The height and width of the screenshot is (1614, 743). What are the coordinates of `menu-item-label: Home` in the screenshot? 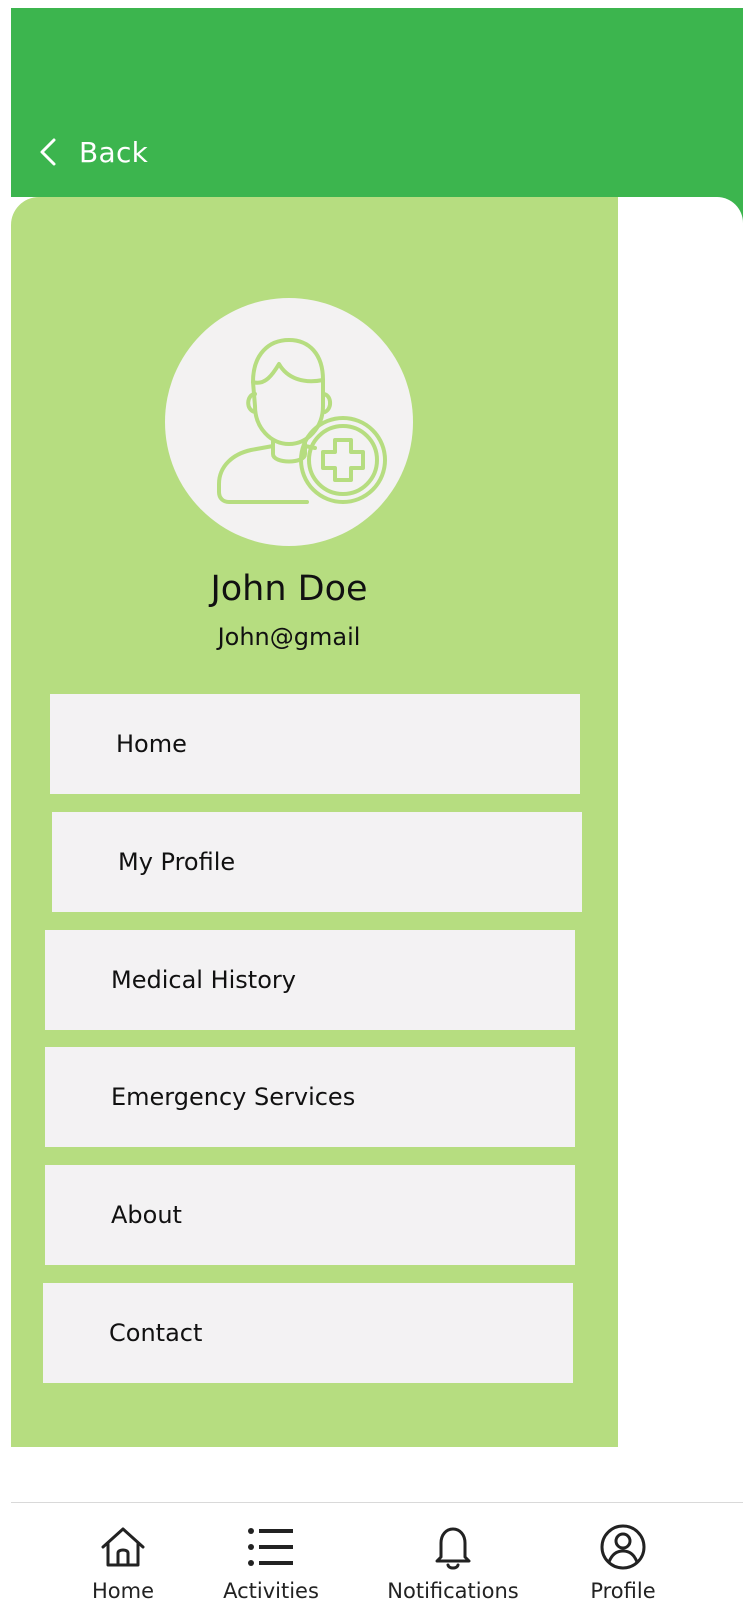 It's located at (151, 744).